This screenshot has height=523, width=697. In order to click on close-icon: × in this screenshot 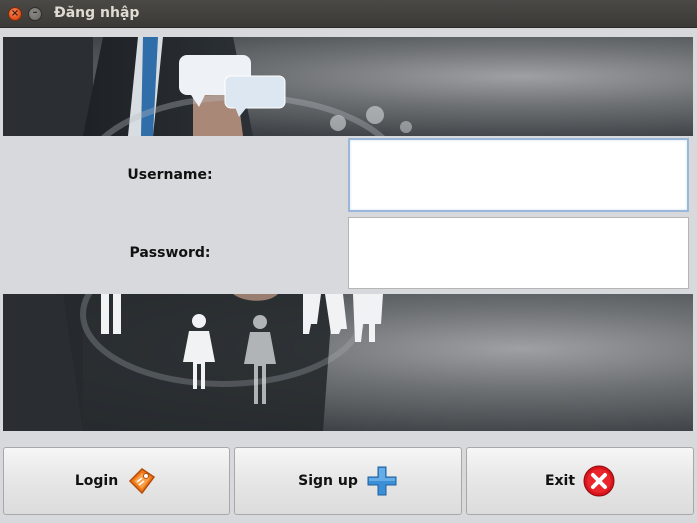, I will do `click(15, 13)`.